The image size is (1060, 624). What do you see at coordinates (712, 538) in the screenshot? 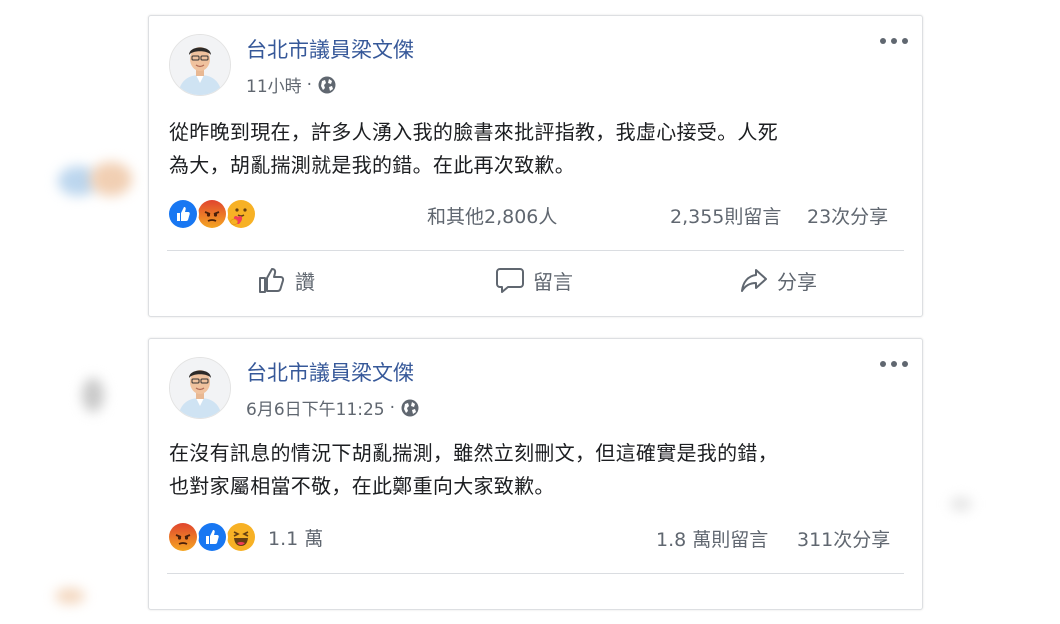
I see `comment-count: 1.8 萬則留言` at bounding box center [712, 538].